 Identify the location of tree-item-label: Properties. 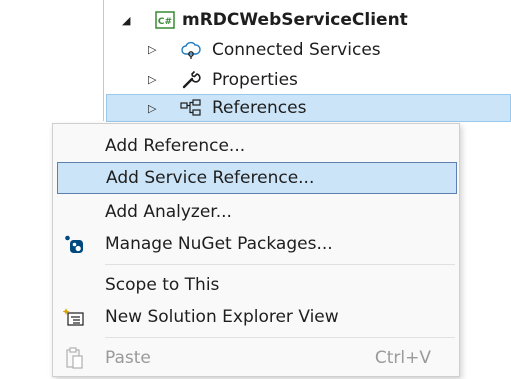
(255, 80).